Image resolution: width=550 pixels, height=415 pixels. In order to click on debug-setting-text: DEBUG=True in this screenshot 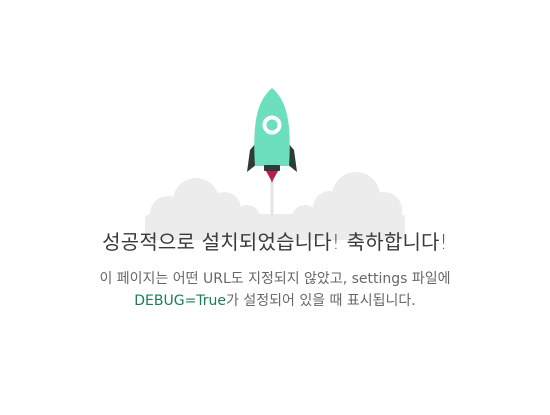, I will do `click(180, 301)`.